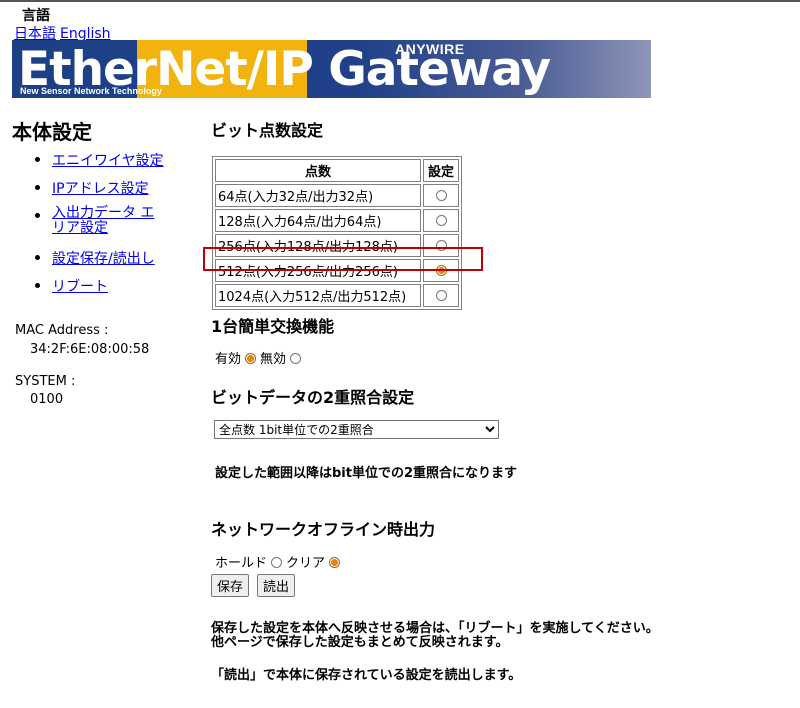 Image resolution: width=800 pixels, height=708 pixels. What do you see at coordinates (335, 562) in the screenshot?
I see `offline-clear-radio` at bounding box center [335, 562].